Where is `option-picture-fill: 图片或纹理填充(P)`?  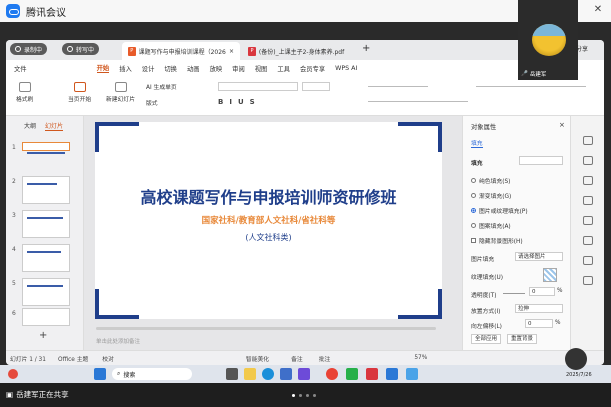
option-picture-fill: 图片或纹理填充(P) is located at coordinates (499, 210).